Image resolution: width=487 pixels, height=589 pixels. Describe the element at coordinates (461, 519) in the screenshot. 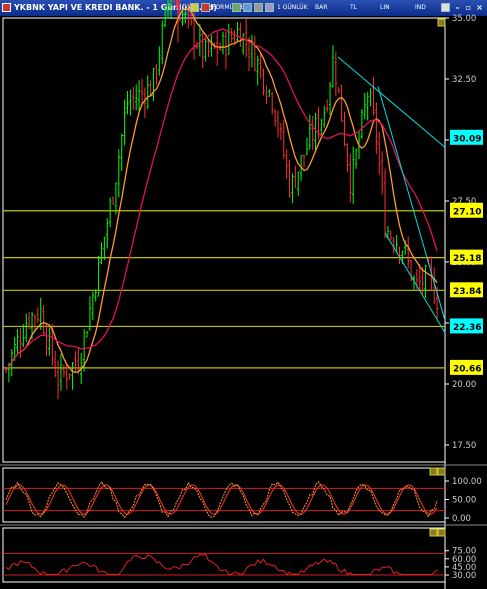

I see `oscillator-axis-tick-label: 0.00` at that location.